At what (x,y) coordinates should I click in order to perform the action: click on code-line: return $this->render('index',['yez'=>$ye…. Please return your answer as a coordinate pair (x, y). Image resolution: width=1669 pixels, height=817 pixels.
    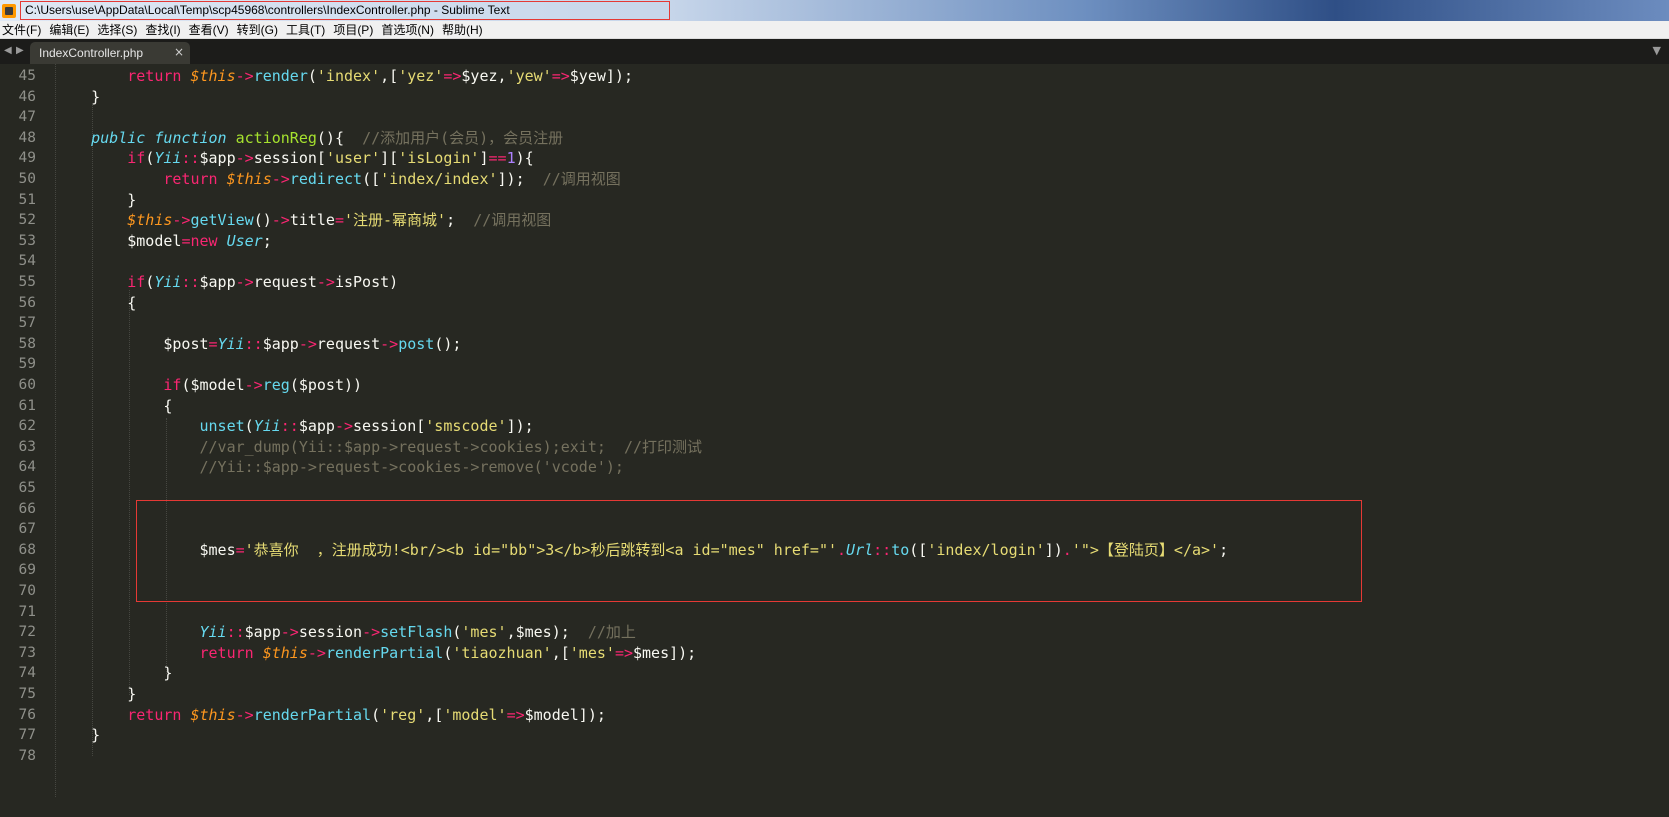
    Looking at the image, I should click on (344, 76).